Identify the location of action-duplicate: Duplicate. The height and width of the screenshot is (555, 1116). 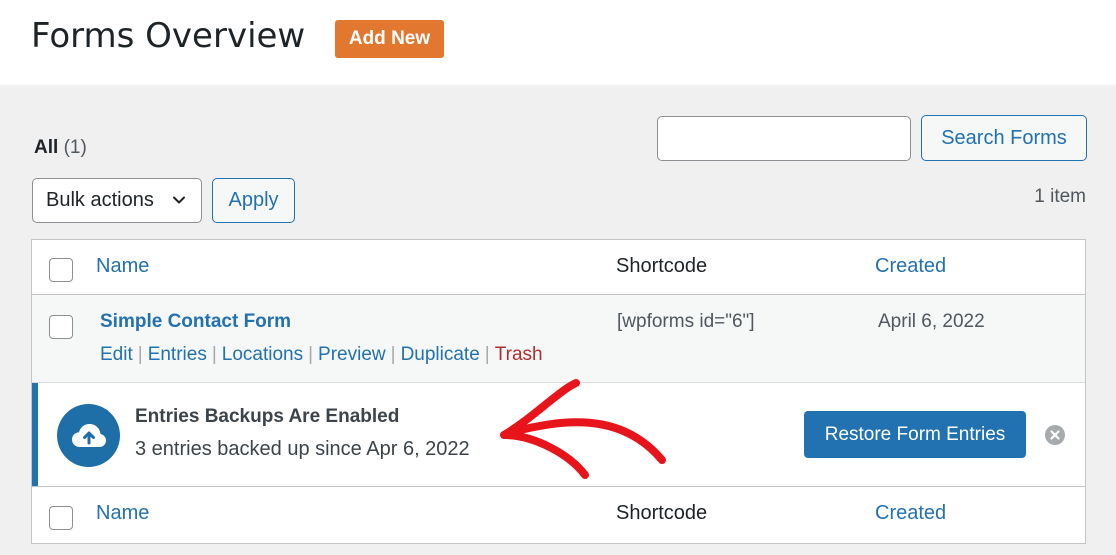
(440, 354).